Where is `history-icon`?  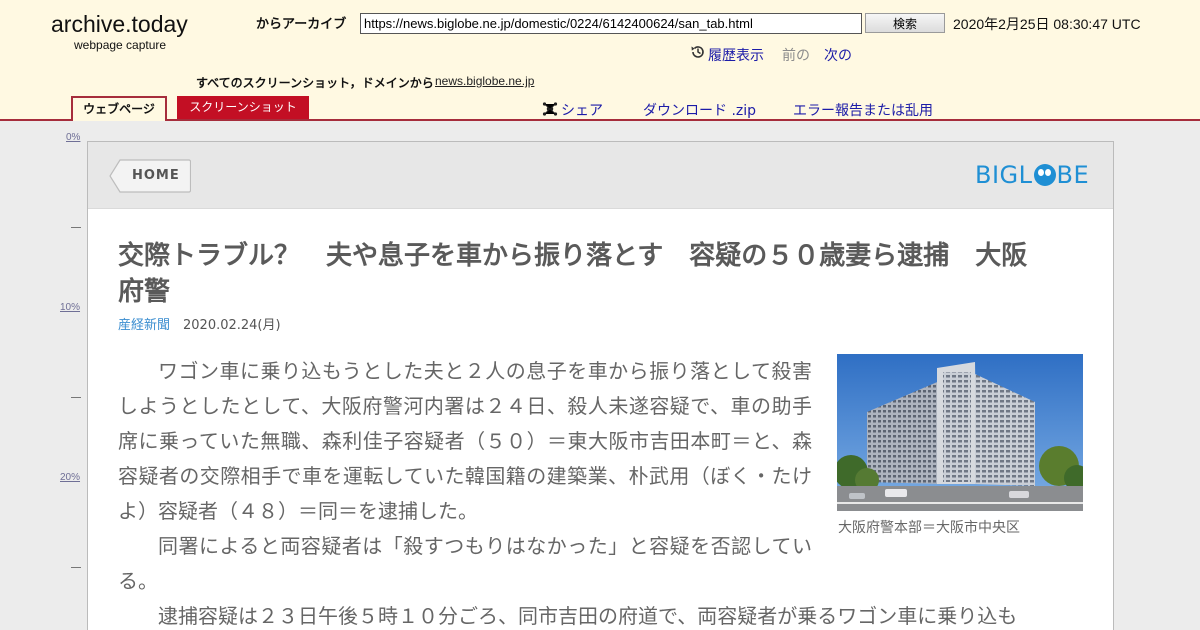
history-icon is located at coordinates (698, 52).